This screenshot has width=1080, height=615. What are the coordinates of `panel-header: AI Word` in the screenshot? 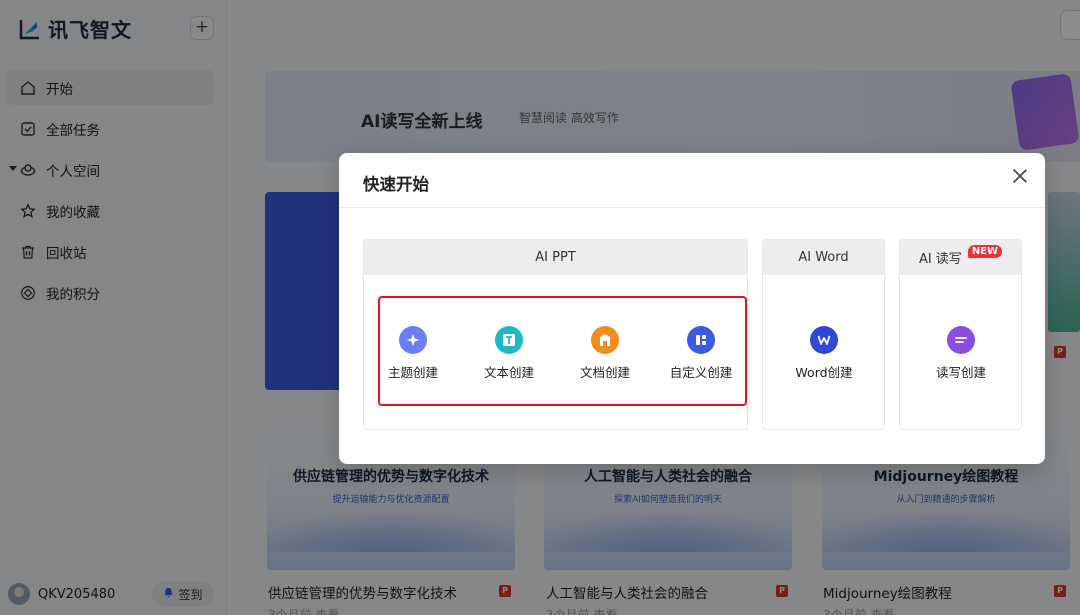 It's located at (823, 257).